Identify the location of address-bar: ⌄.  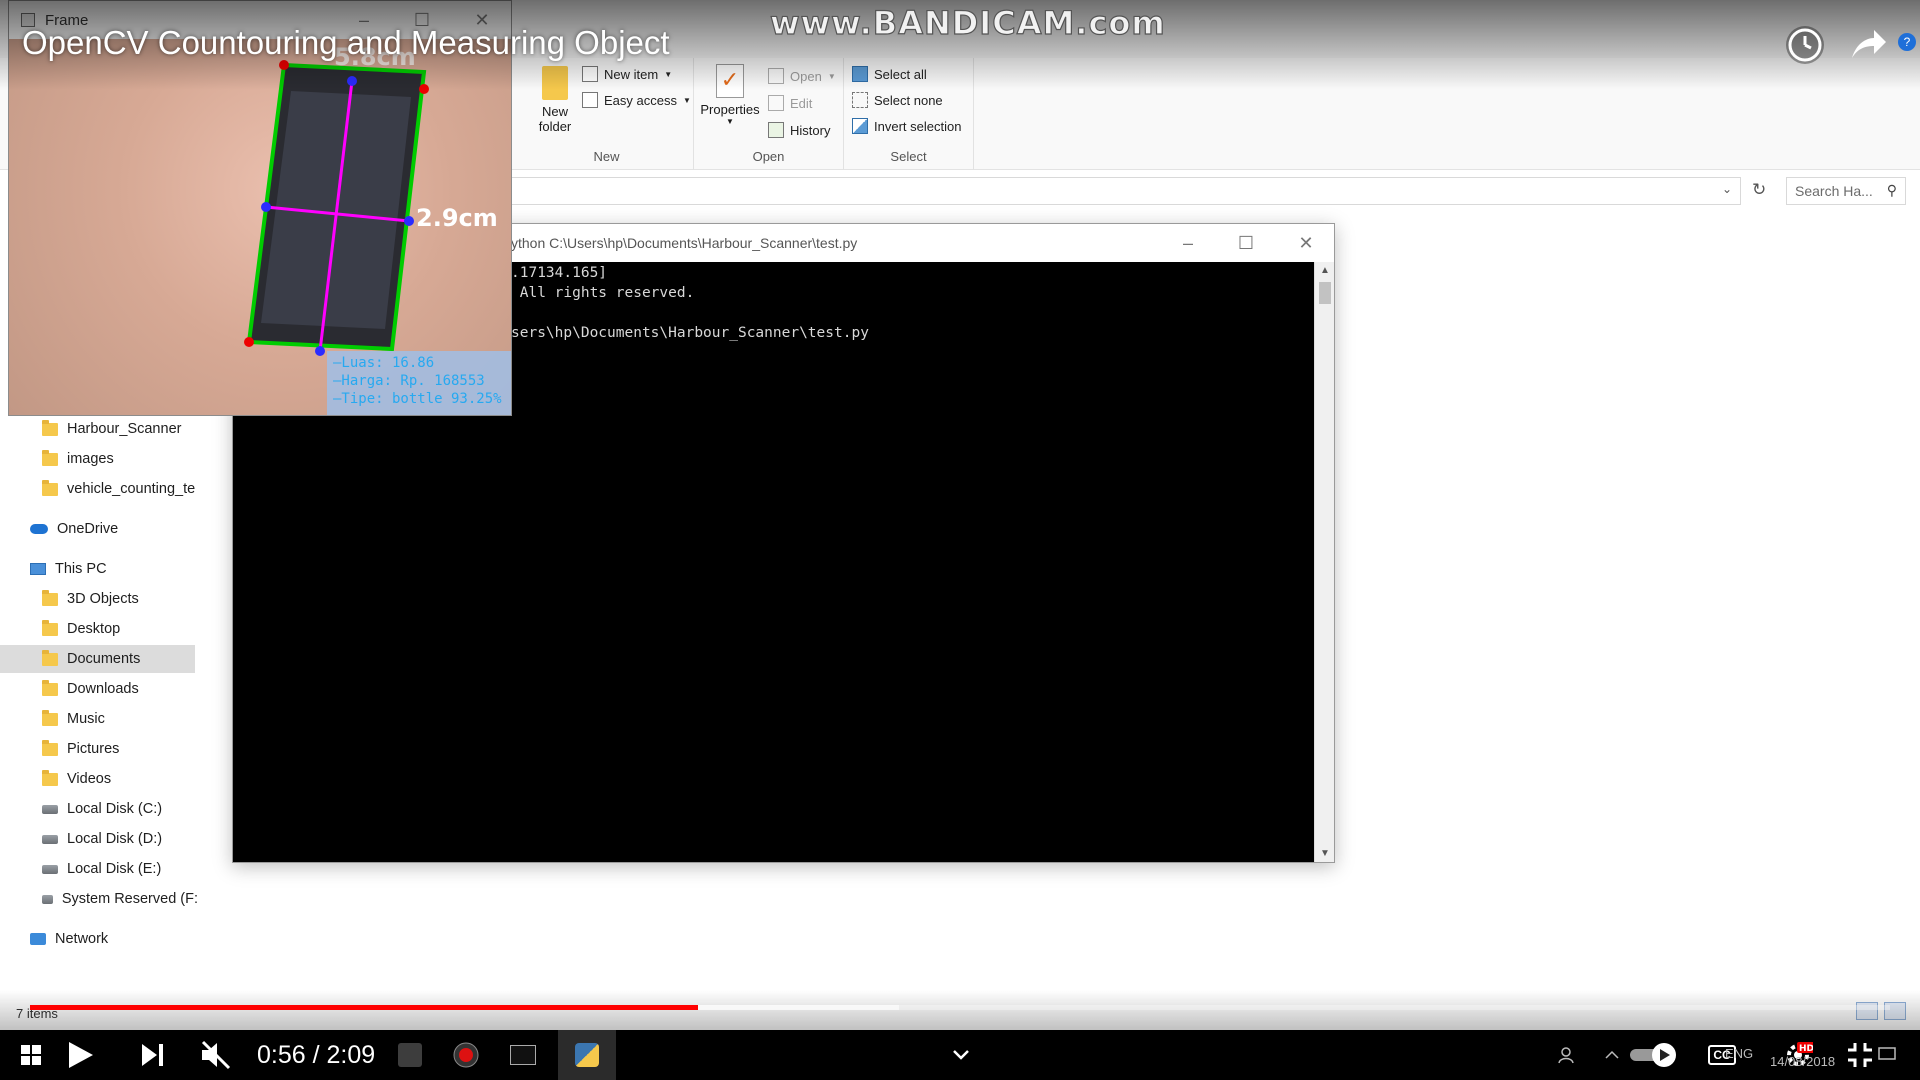
(1123, 191).